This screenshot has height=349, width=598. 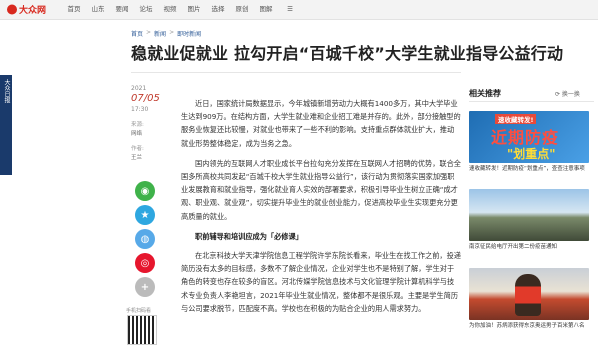 I want to click on site-logo: 大众网, so click(x=28, y=9).